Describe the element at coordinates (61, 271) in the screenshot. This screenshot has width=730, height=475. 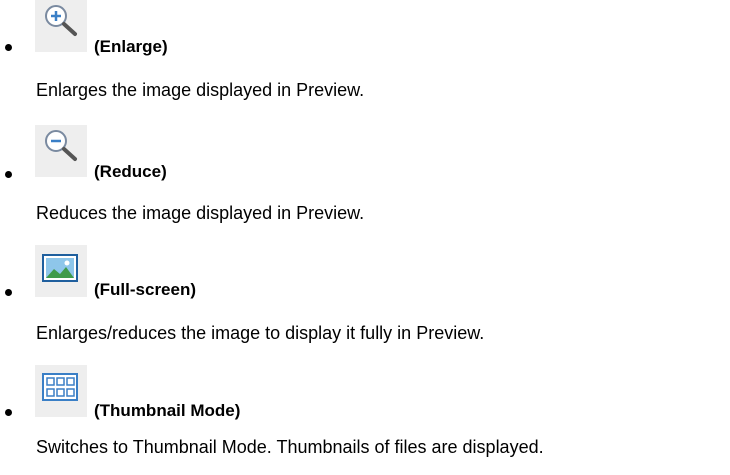
I see `full-screen-icon` at that location.